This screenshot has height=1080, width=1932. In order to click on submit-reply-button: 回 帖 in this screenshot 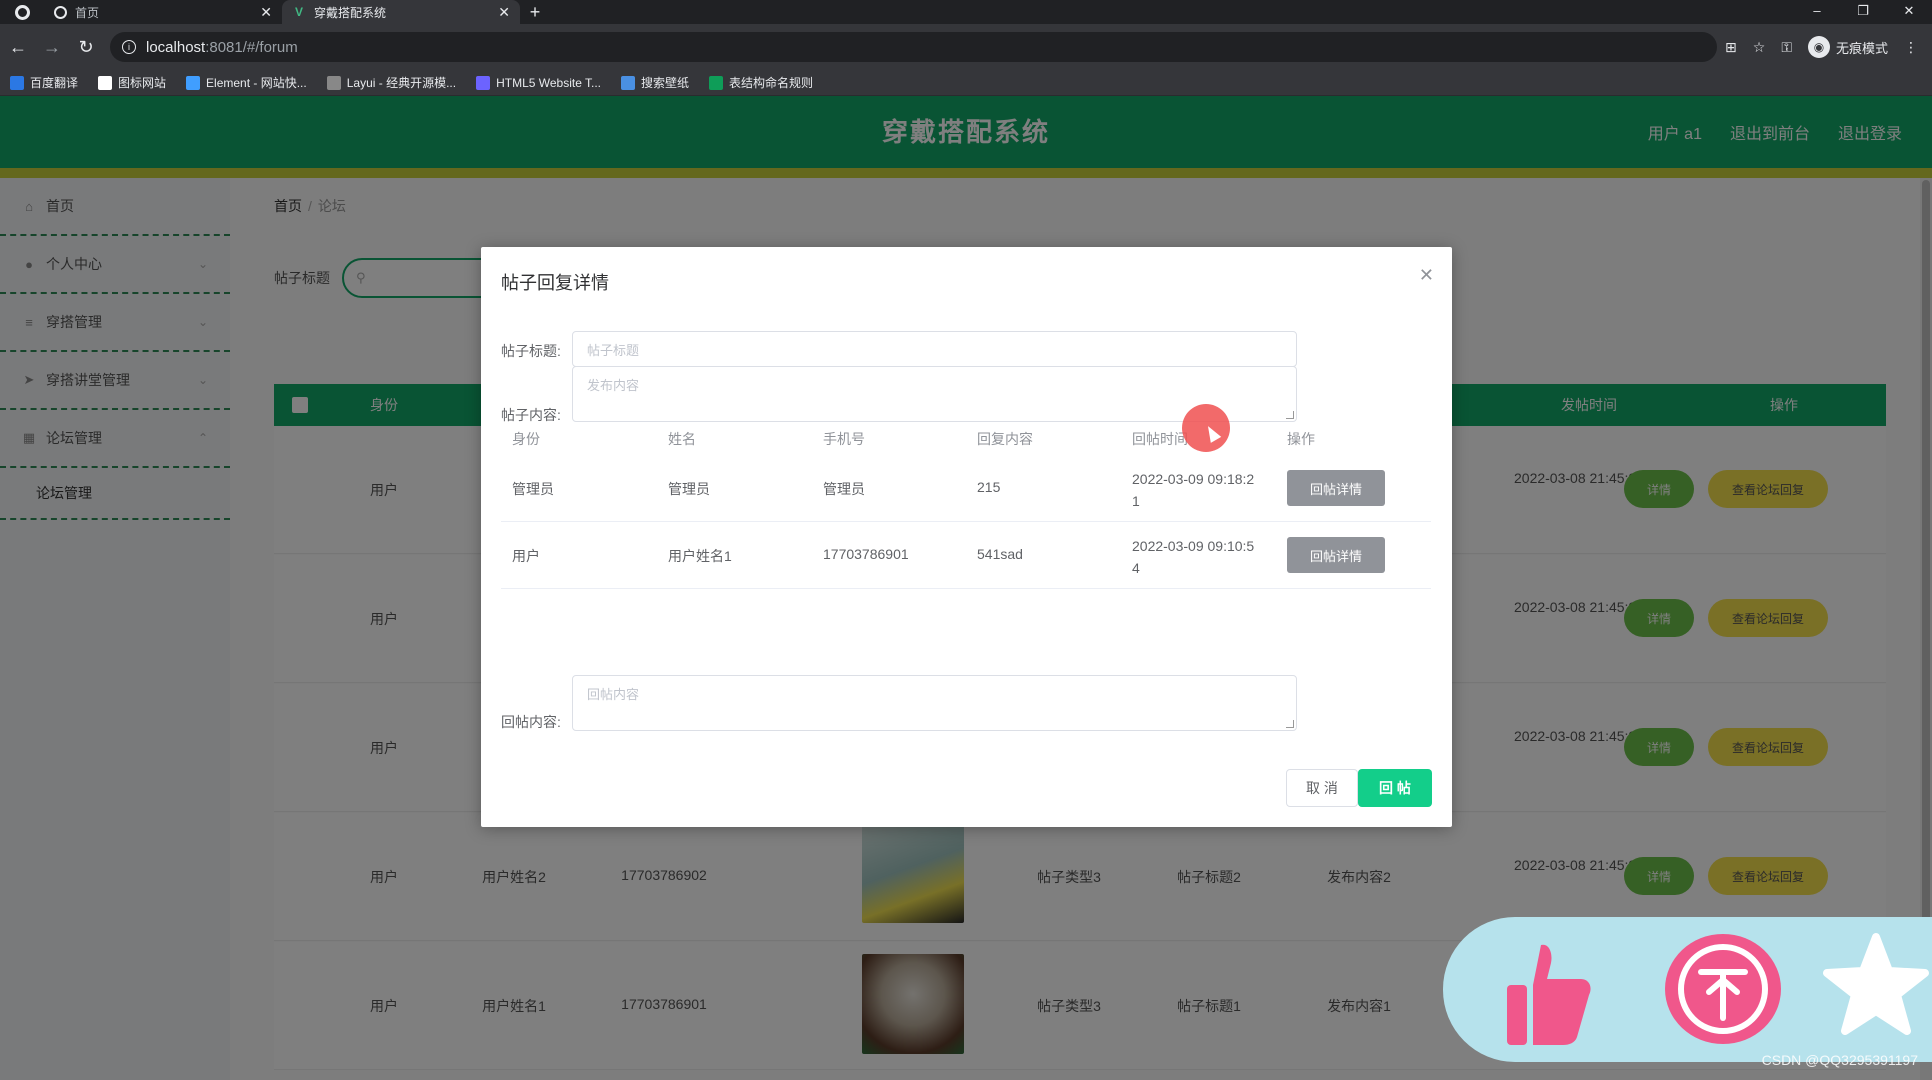, I will do `click(1395, 788)`.